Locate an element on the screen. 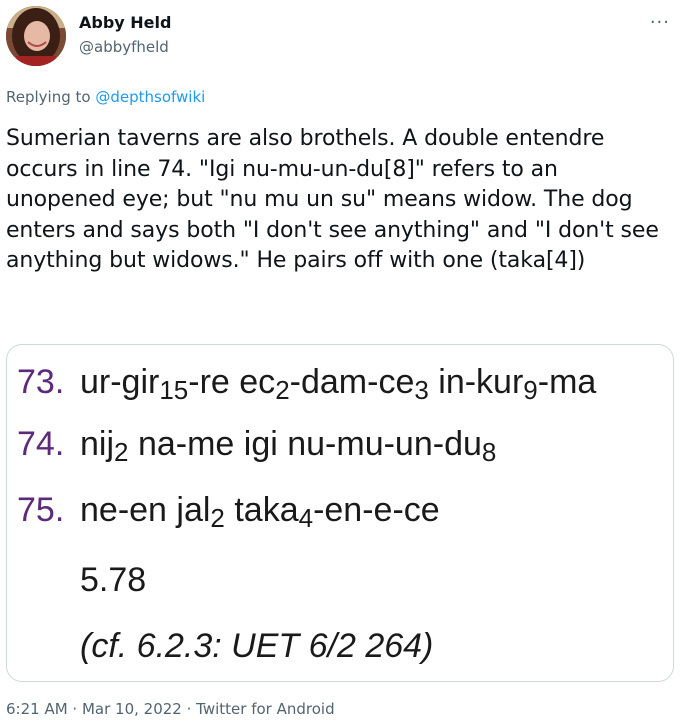 This screenshot has height=727, width=680. line-text-segment: na-me igi nu-mu-un-du is located at coordinates (305, 444).